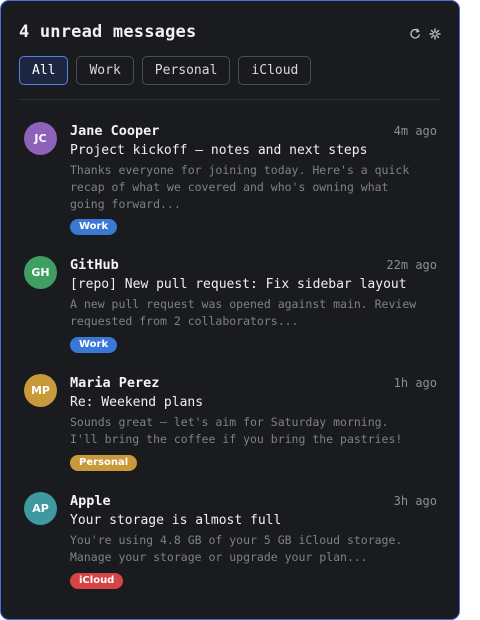 Image resolution: width=480 pixels, height=620 pixels. Describe the element at coordinates (415, 501) in the screenshot. I see `message-time: 3h ago` at that location.